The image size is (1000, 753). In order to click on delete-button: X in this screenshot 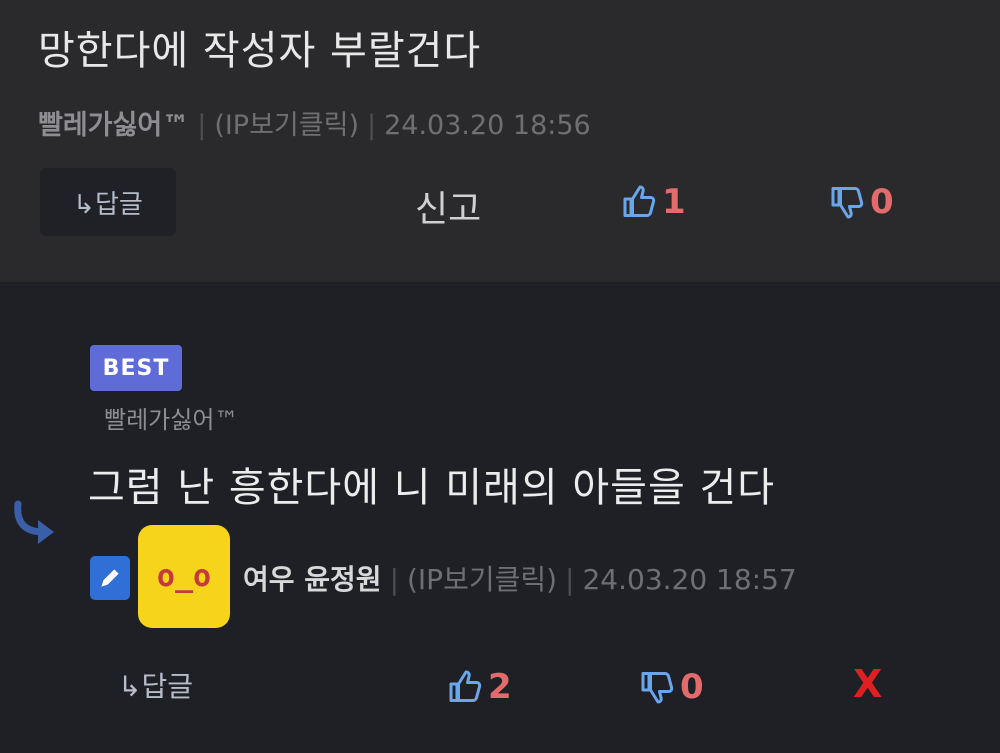, I will do `click(867, 684)`.